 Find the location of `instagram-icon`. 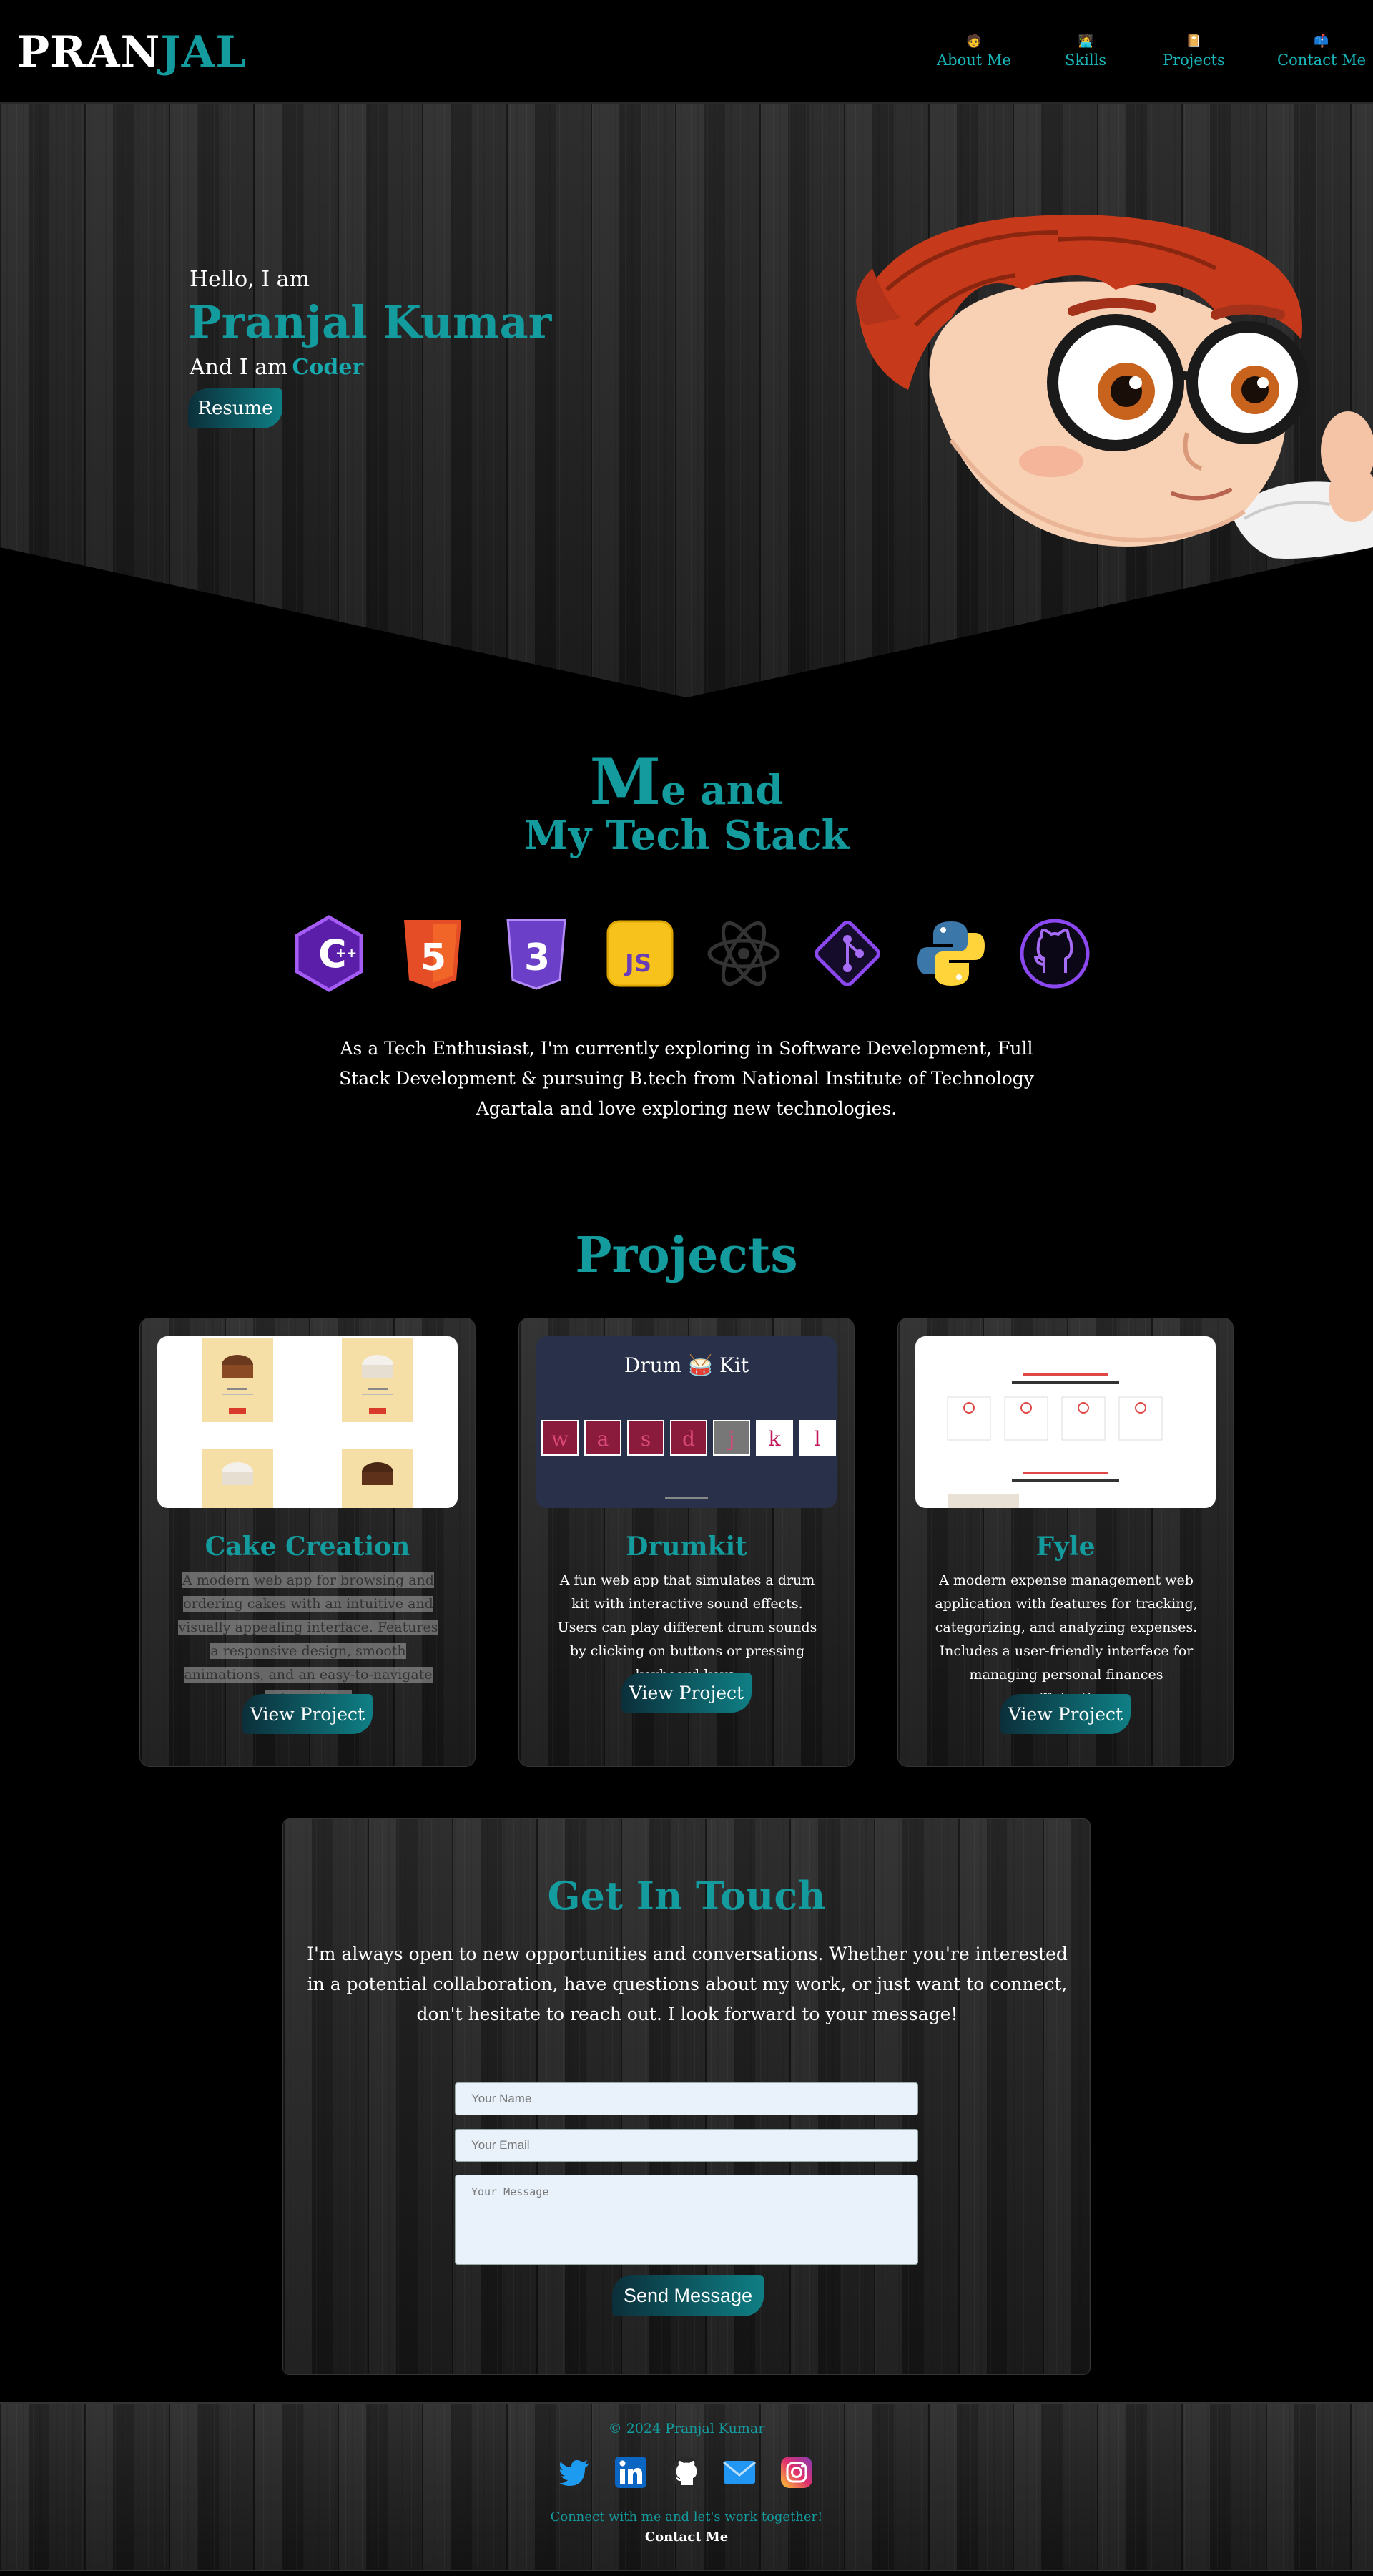

instagram-icon is located at coordinates (796, 2472).